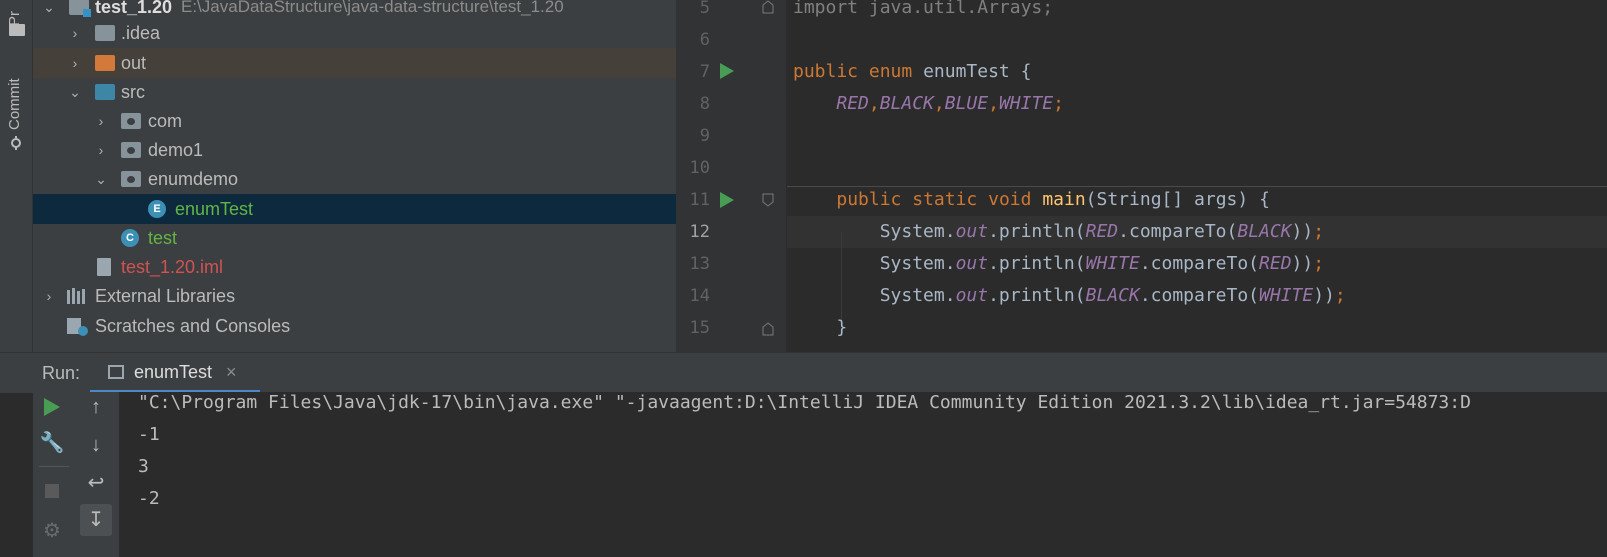  I want to click on libraries-icon, so click(77, 296).